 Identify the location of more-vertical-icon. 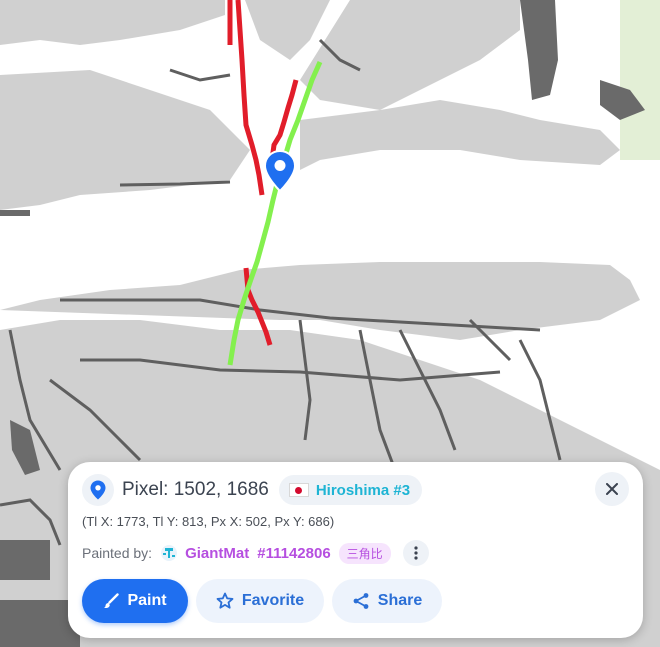
(416, 553).